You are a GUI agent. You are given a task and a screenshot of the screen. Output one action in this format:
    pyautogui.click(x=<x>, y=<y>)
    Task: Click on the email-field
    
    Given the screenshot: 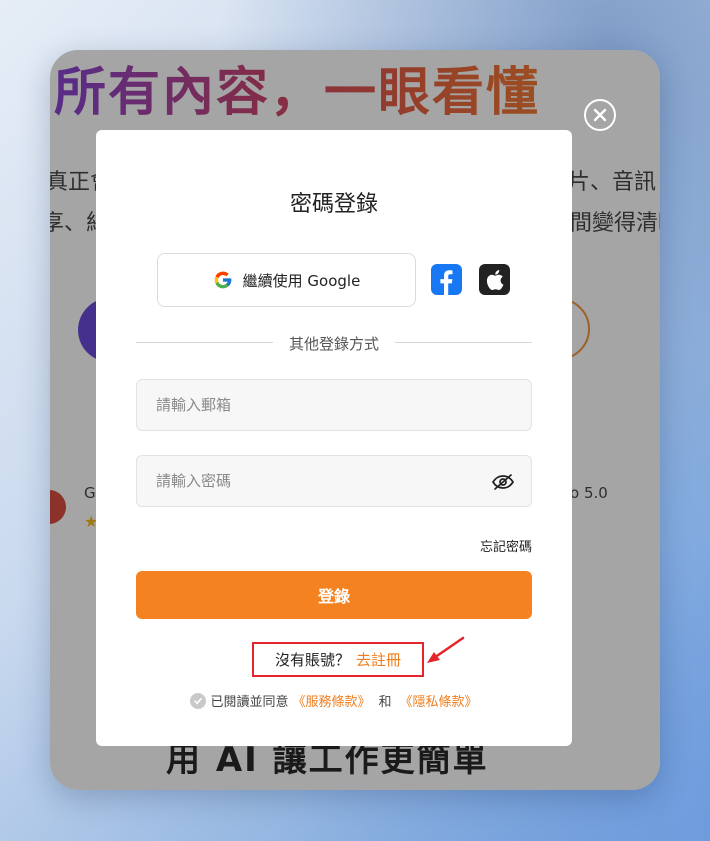 What is the action you would take?
    pyautogui.click(x=334, y=405)
    